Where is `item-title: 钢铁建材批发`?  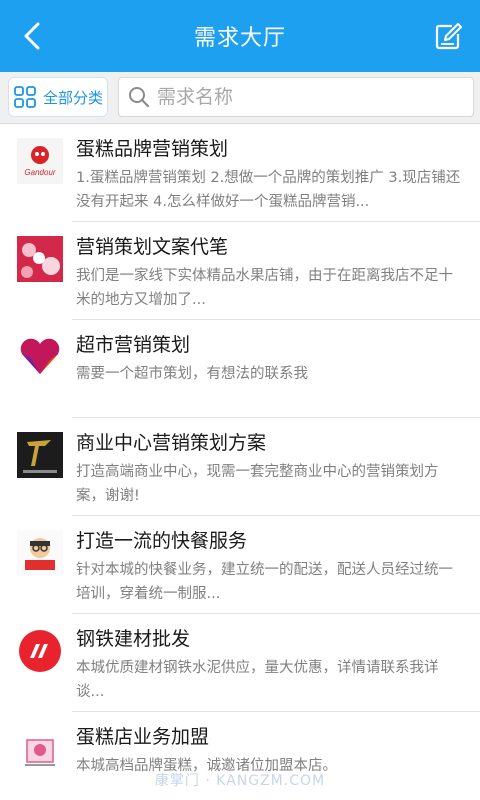
item-title: 钢铁建材批发 is located at coordinates (133, 639).